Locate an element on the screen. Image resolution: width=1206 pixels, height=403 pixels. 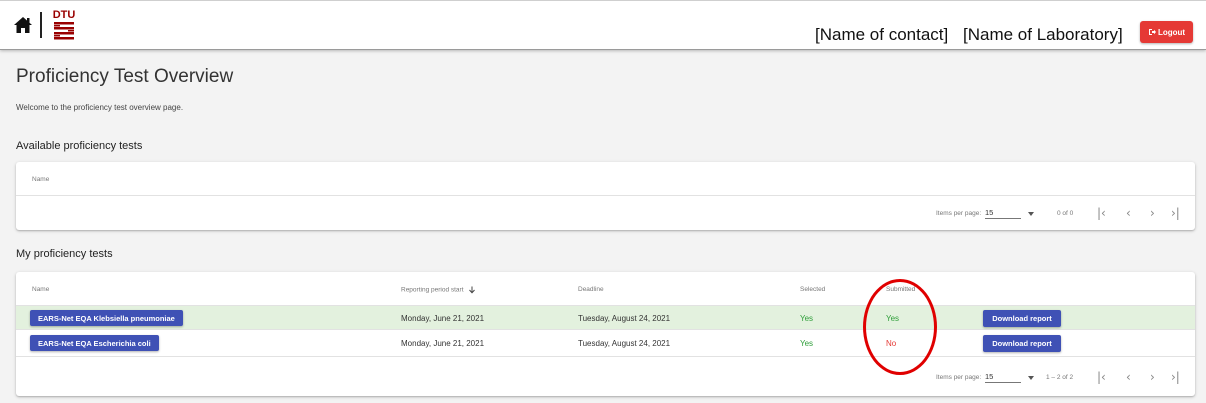
table-header-row: Name is located at coordinates (605, 179).